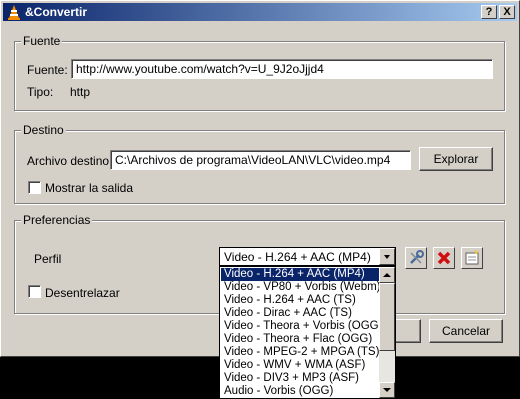 The height and width of the screenshot is (399, 520). What do you see at coordinates (89, 188) in the screenshot?
I see `show-output-label: Mostrar la salida` at bounding box center [89, 188].